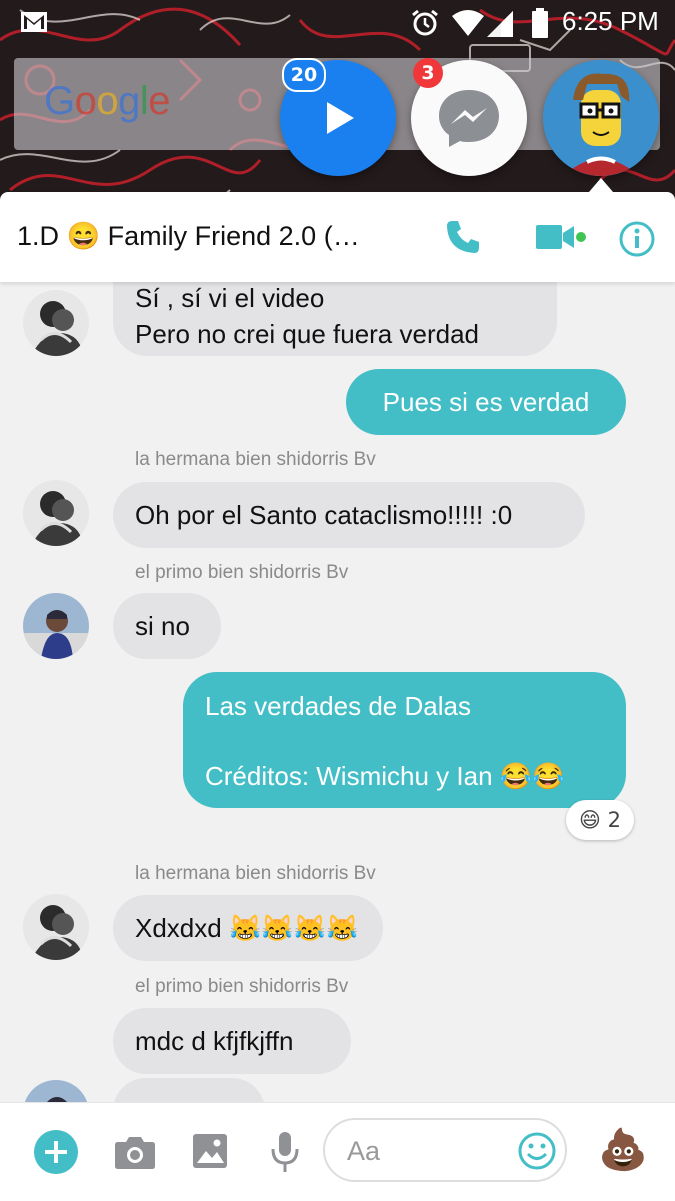 Image resolution: width=675 pixels, height=1201 pixels. I want to click on message-bubble: Xdxdxd 😹😹😹😹, so click(248, 928).